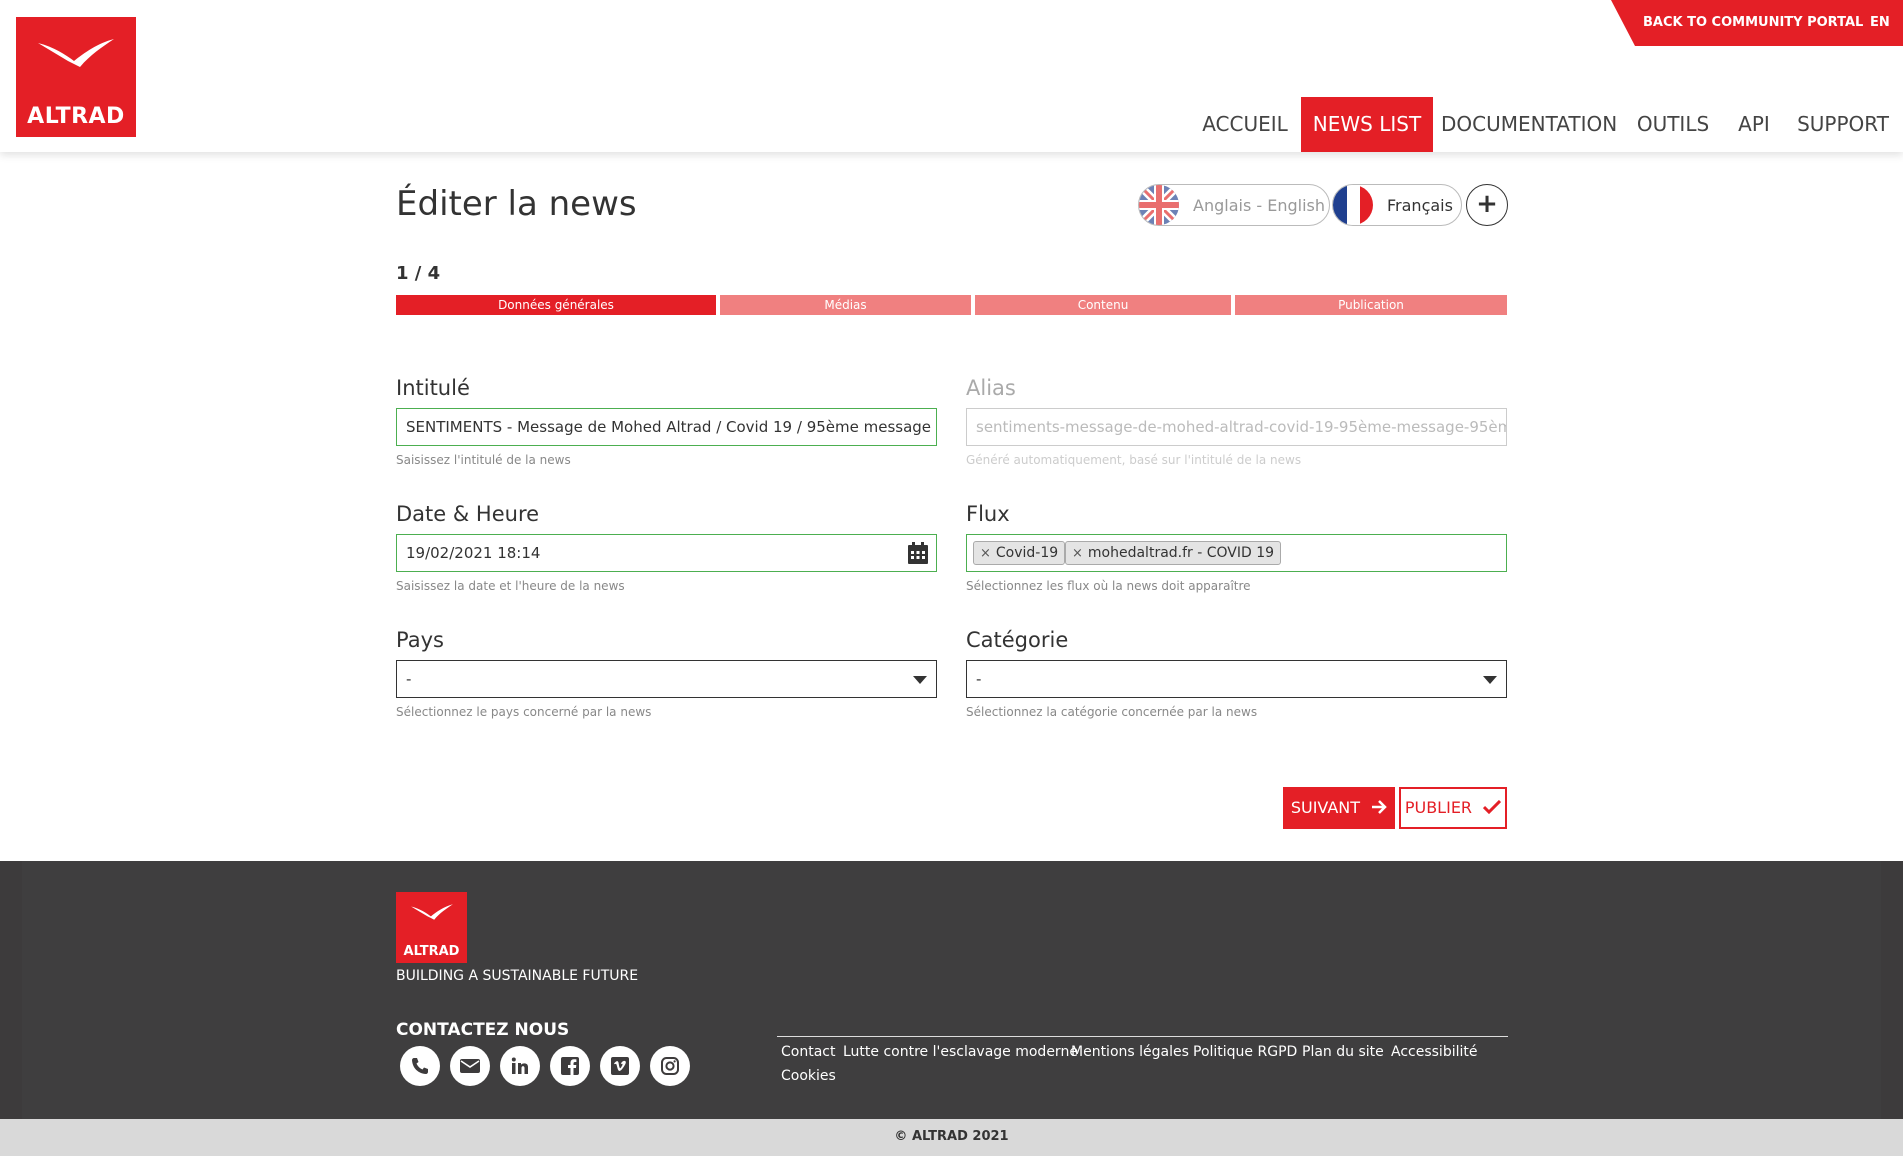 Image resolution: width=1903 pixels, height=1156 pixels. What do you see at coordinates (1492, 807) in the screenshot?
I see `check-icon` at bounding box center [1492, 807].